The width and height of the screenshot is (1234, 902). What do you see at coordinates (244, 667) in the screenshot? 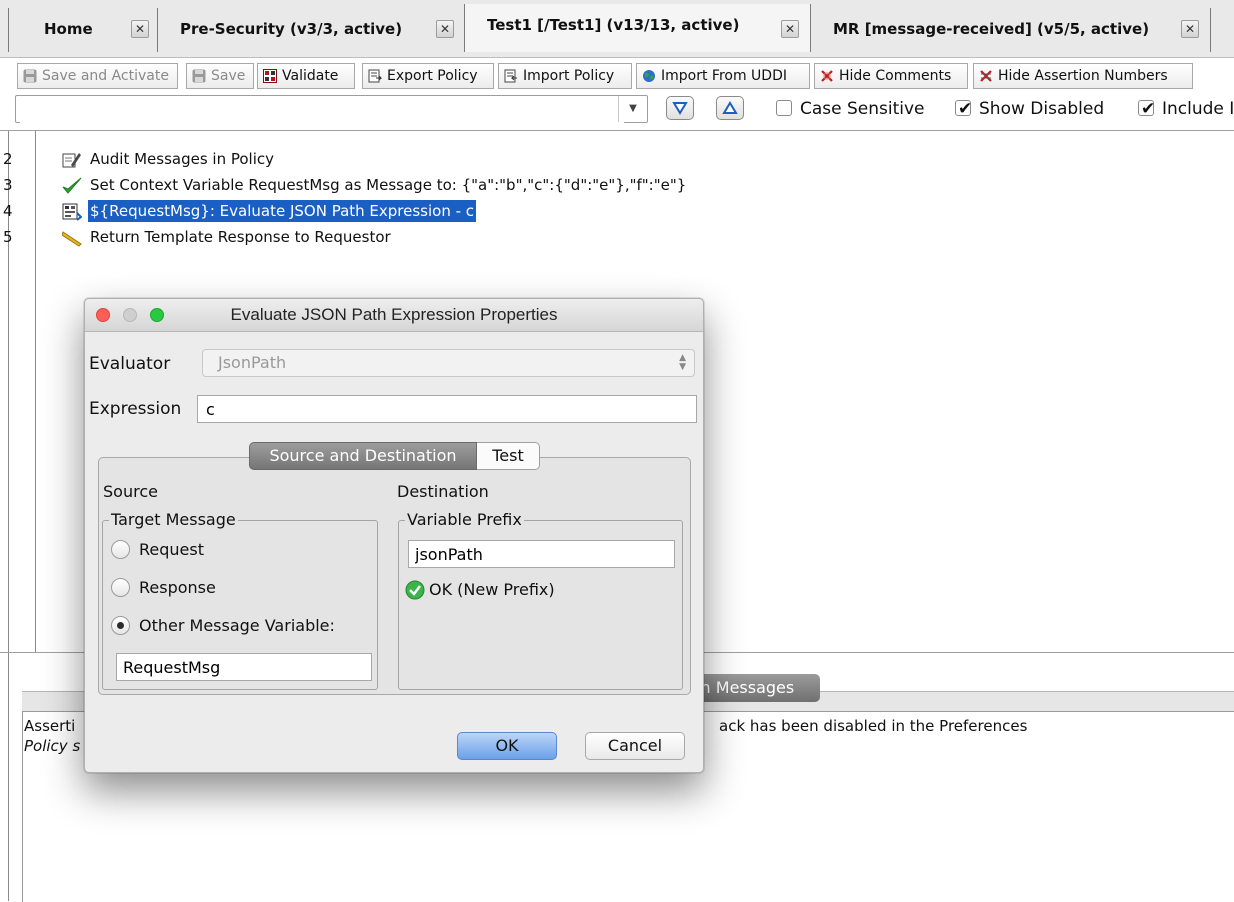
I see `other-variable-input` at bounding box center [244, 667].